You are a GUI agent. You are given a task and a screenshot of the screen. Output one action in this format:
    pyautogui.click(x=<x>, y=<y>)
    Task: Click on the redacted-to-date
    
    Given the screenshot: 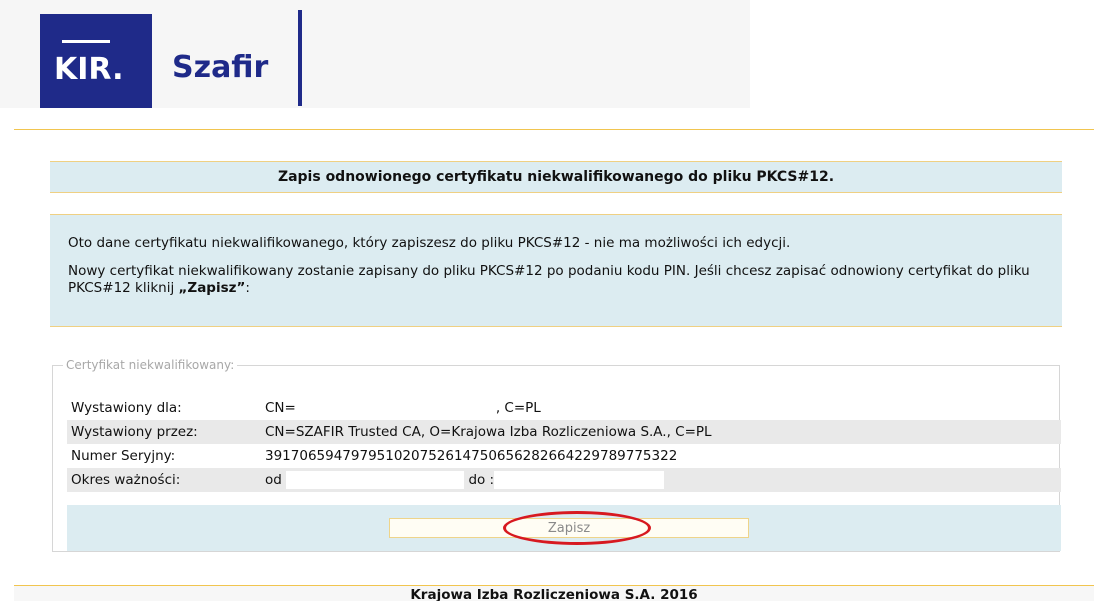 What is the action you would take?
    pyautogui.click(x=579, y=480)
    